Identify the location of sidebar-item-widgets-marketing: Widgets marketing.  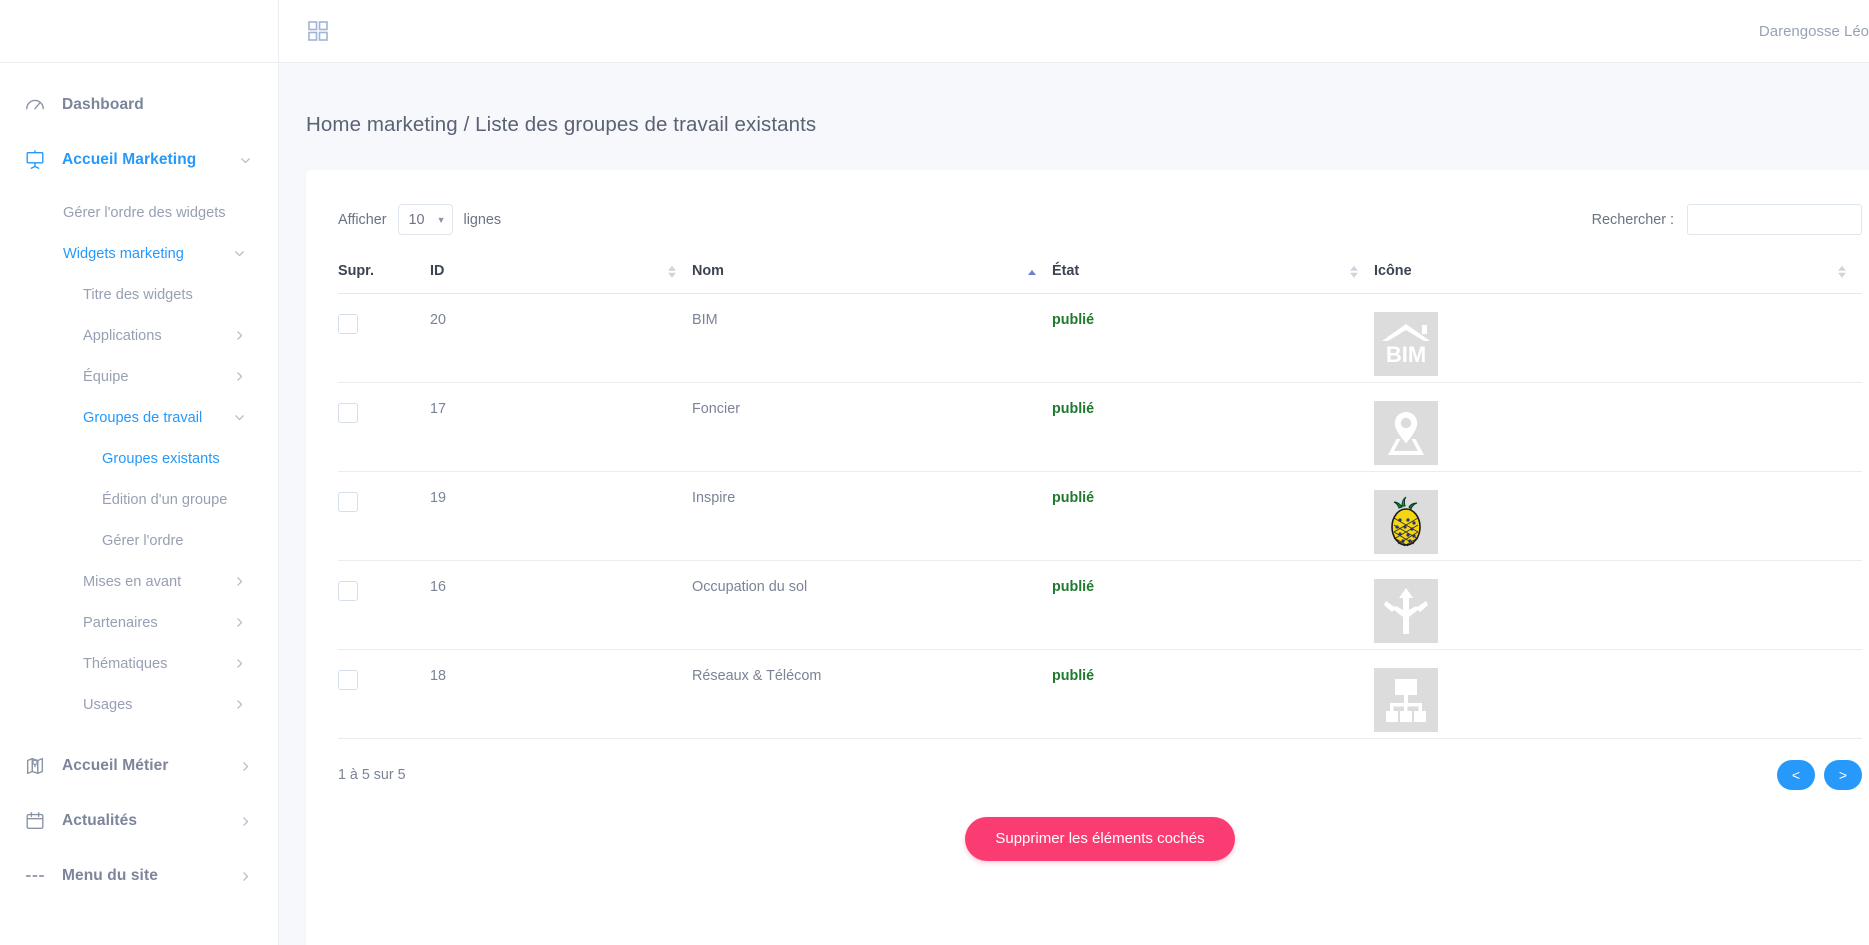
(139, 253).